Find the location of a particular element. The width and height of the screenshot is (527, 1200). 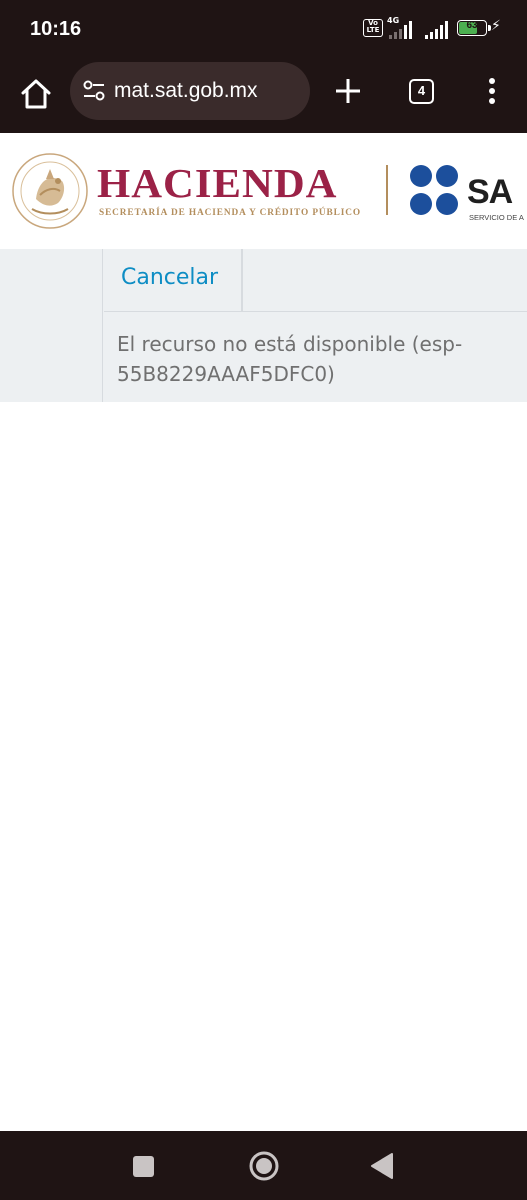

sat-title: SA is located at coordinates (490, 192).